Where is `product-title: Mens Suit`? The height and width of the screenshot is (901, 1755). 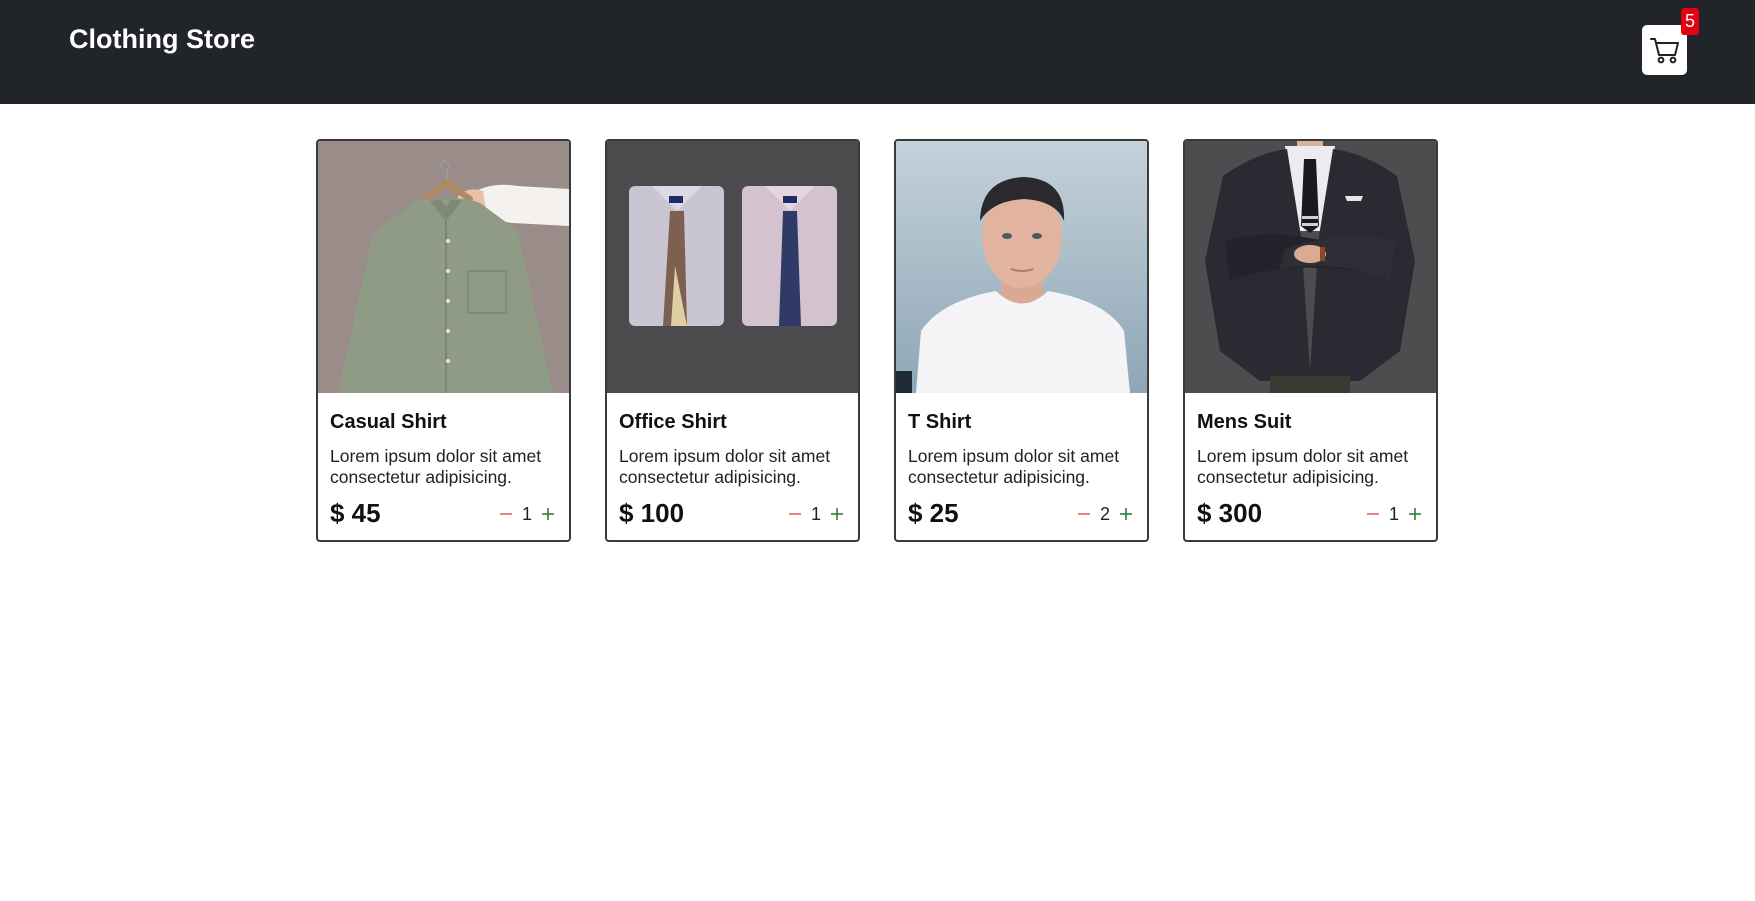 product-title: Mens Suit is located at coordinates (1244, 422).